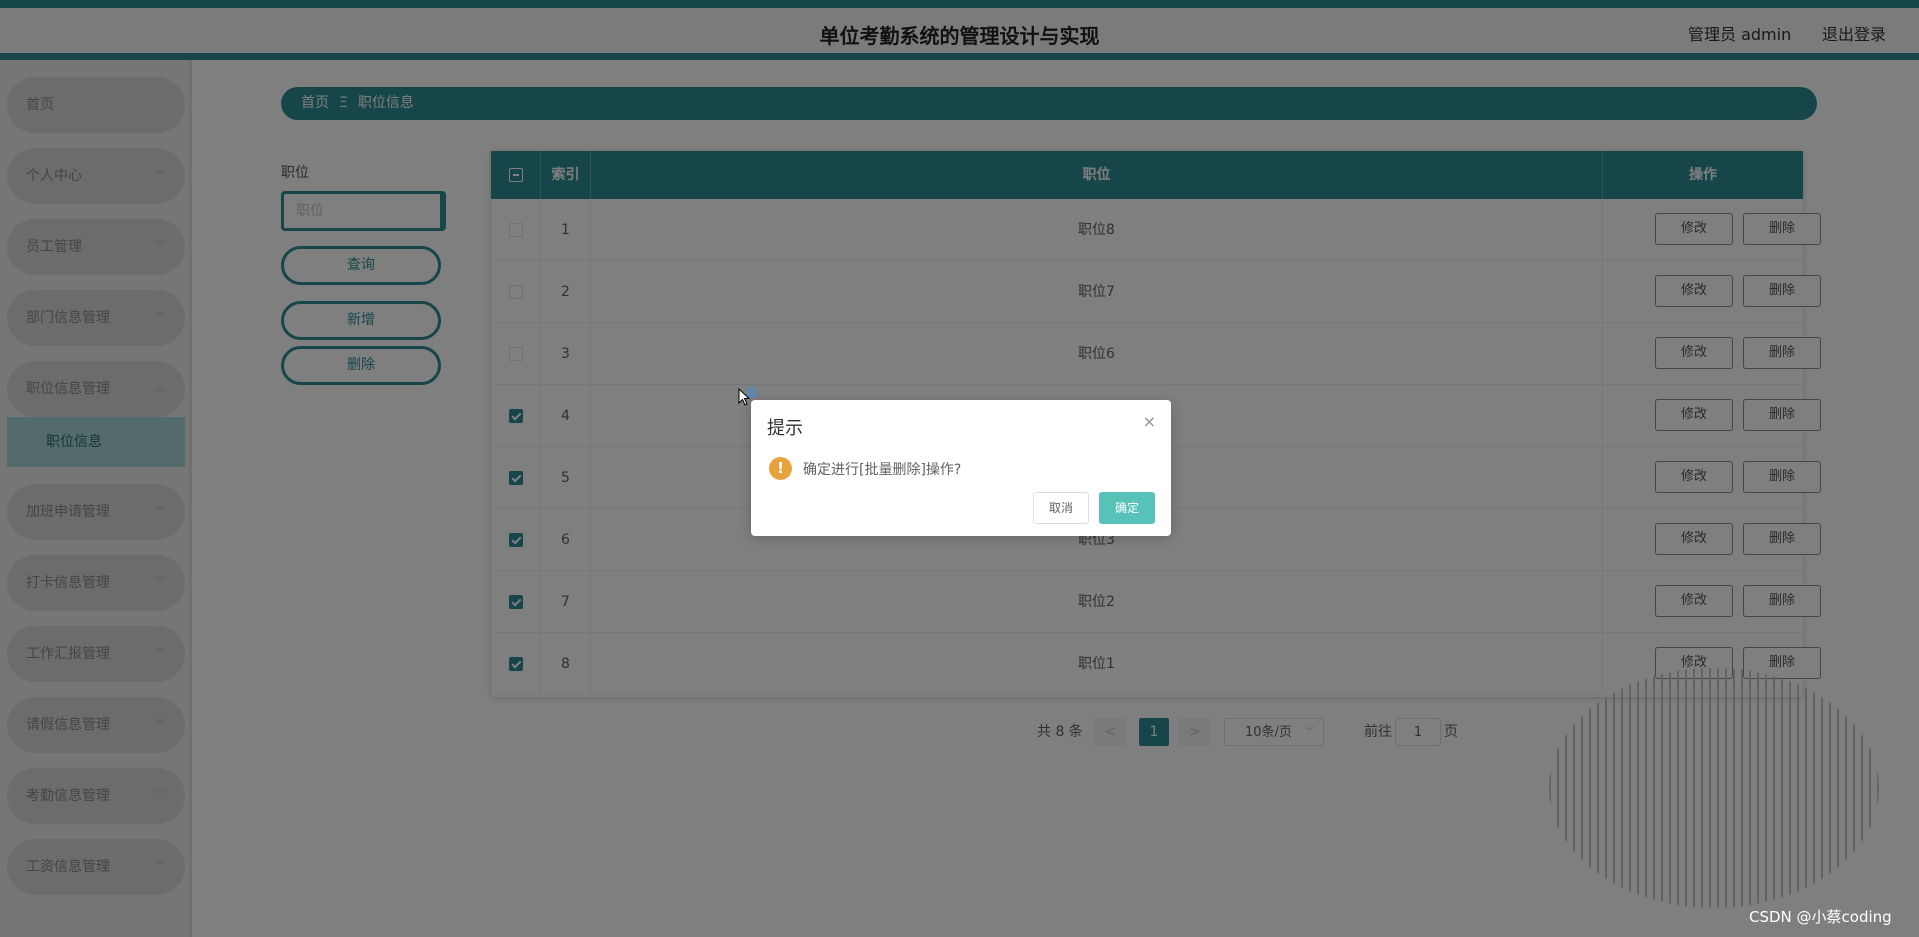 This screenshot has height=937, width=1919. What do you see at coordinates (1127, 508) in the screenshot?
I see `confirm-button: 确定` at bounding box center [1127, 508].